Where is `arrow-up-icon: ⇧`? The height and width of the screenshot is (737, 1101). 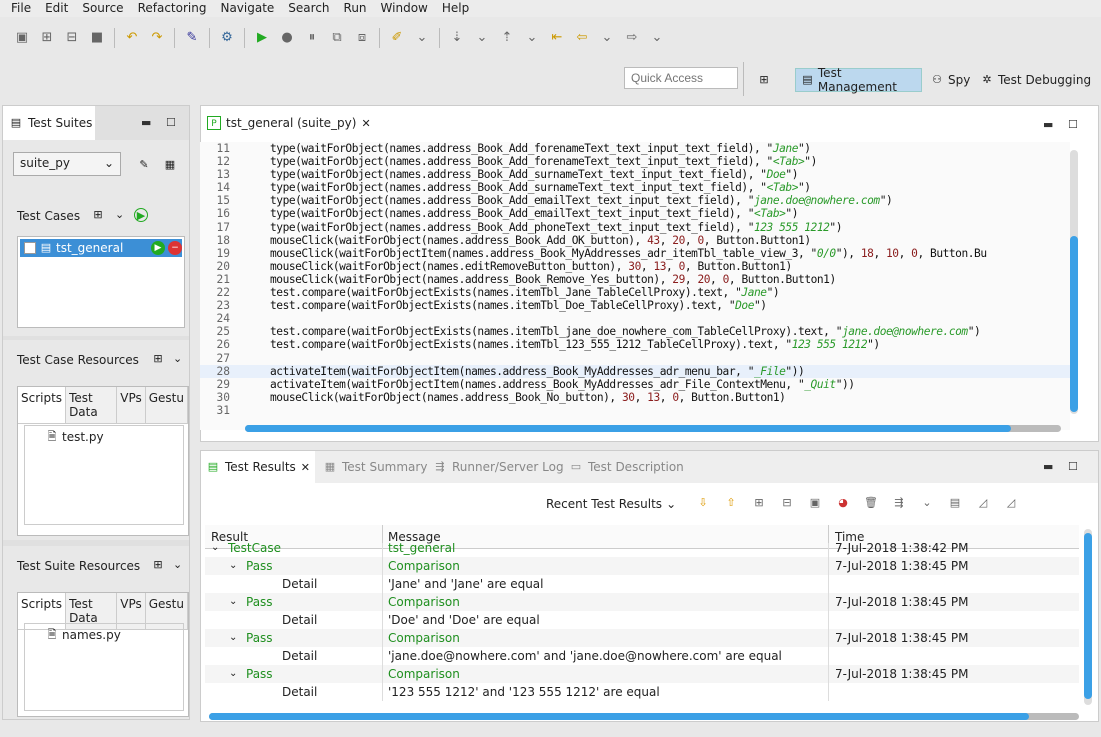
arrow-up-icon: ⇧ is located at coordinates (731, 503).